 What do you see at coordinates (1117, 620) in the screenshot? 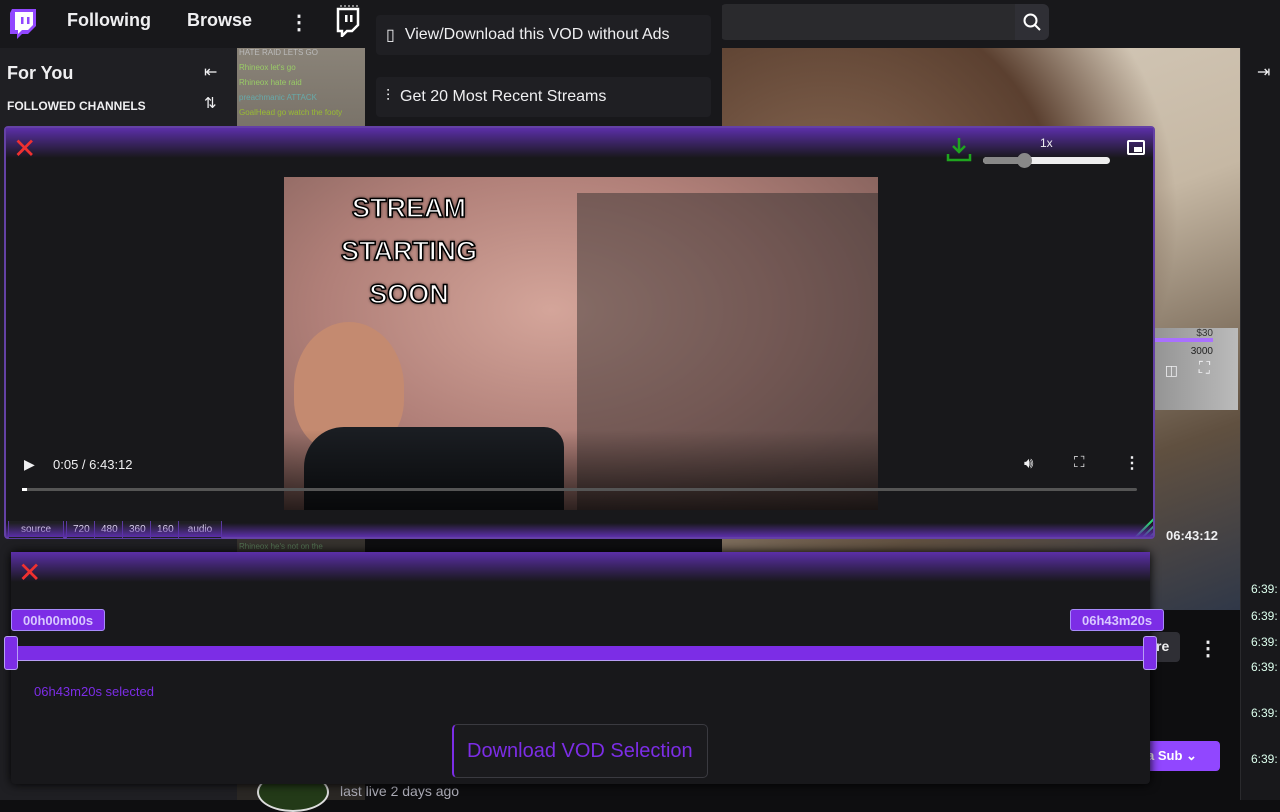
I see `end-time-label: 06h43m20s` at bounding box center [1117, 620].